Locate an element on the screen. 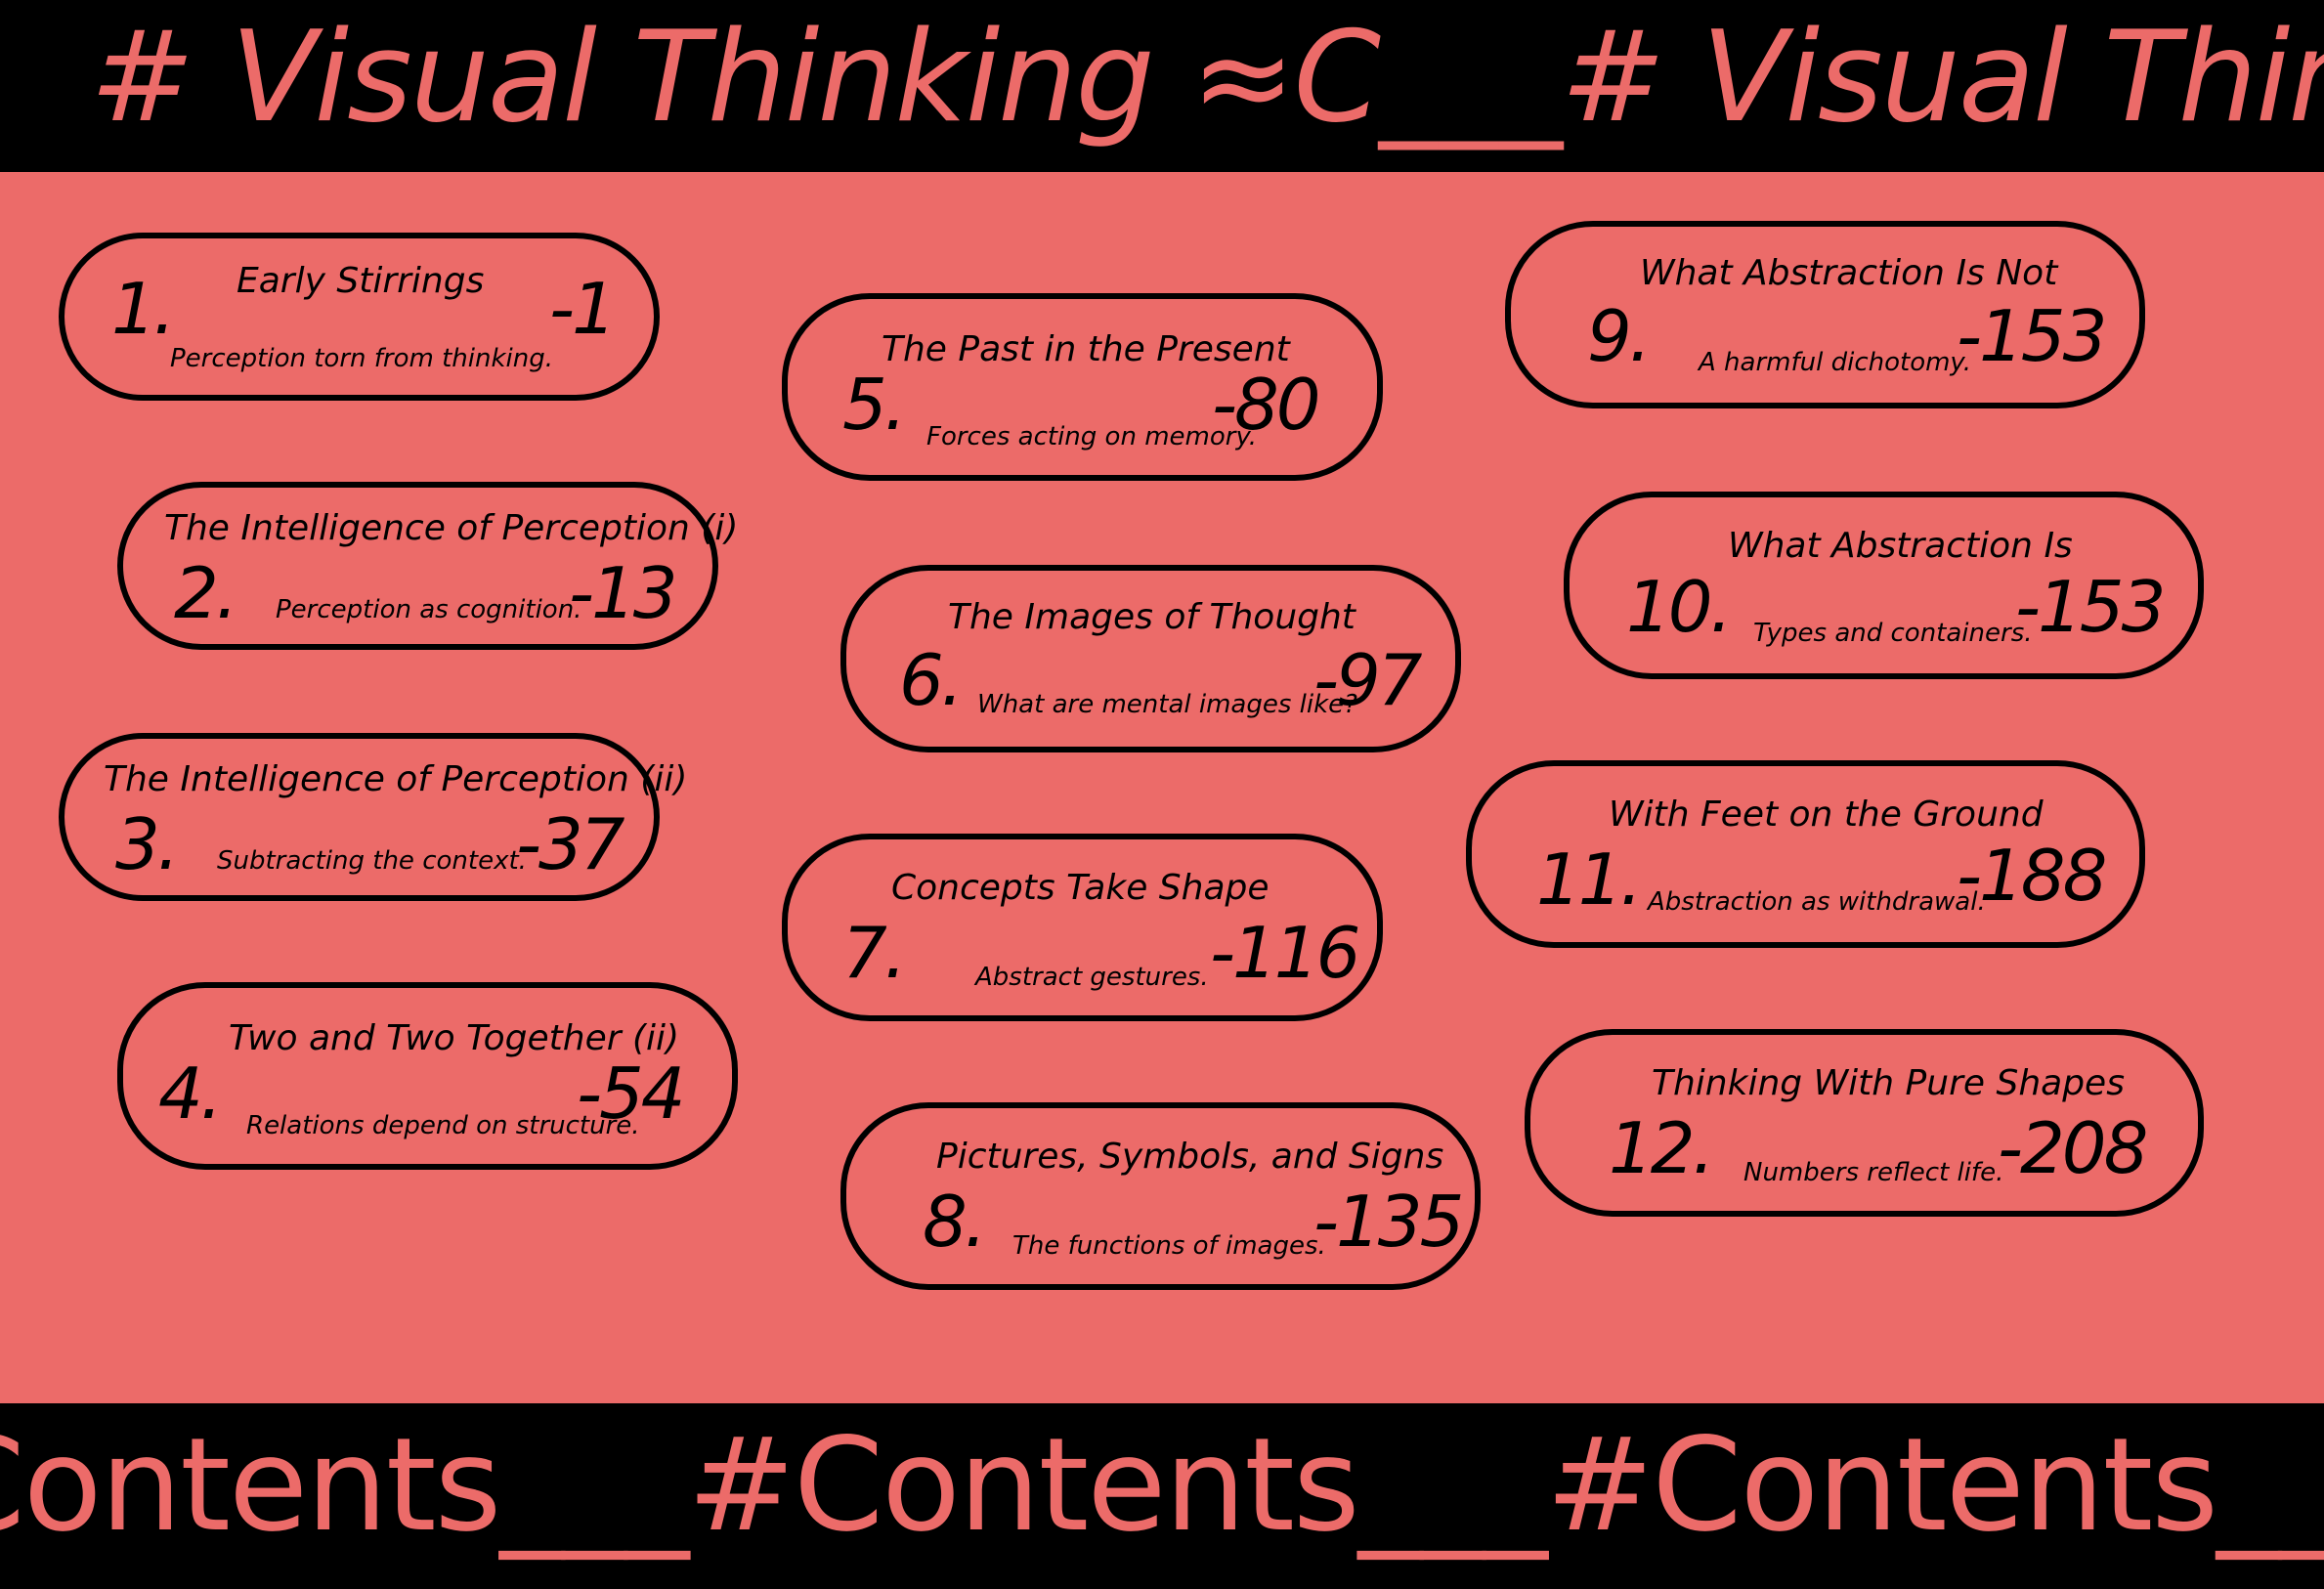 Image resolution: width=2324 pixels, height=1589 pixels. chapter-title: Pictures, Symbols, and Signs is located at coordinates (1190, 1157).